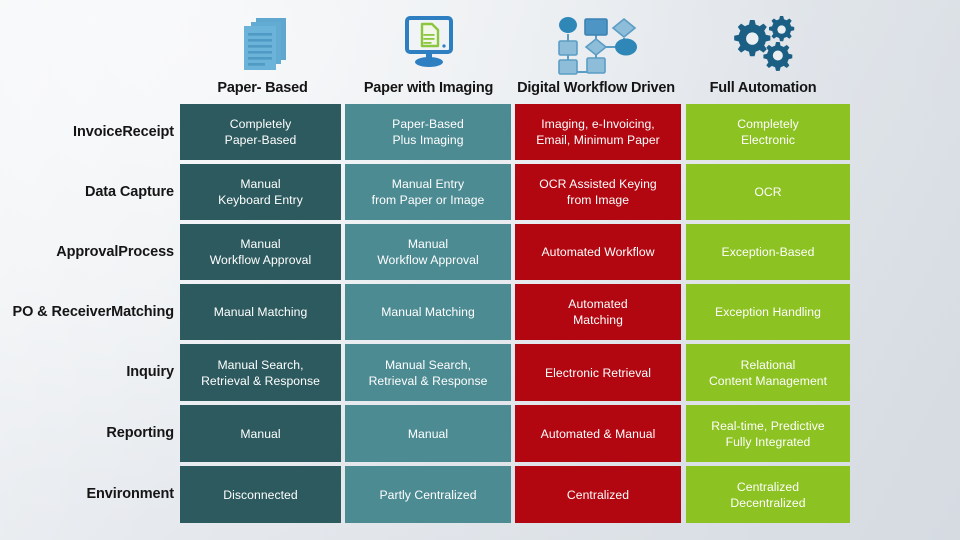 The width and height of the screenshot is (960, 540). I want to click on matrix-cell-line: Automated, so click(598, 304).